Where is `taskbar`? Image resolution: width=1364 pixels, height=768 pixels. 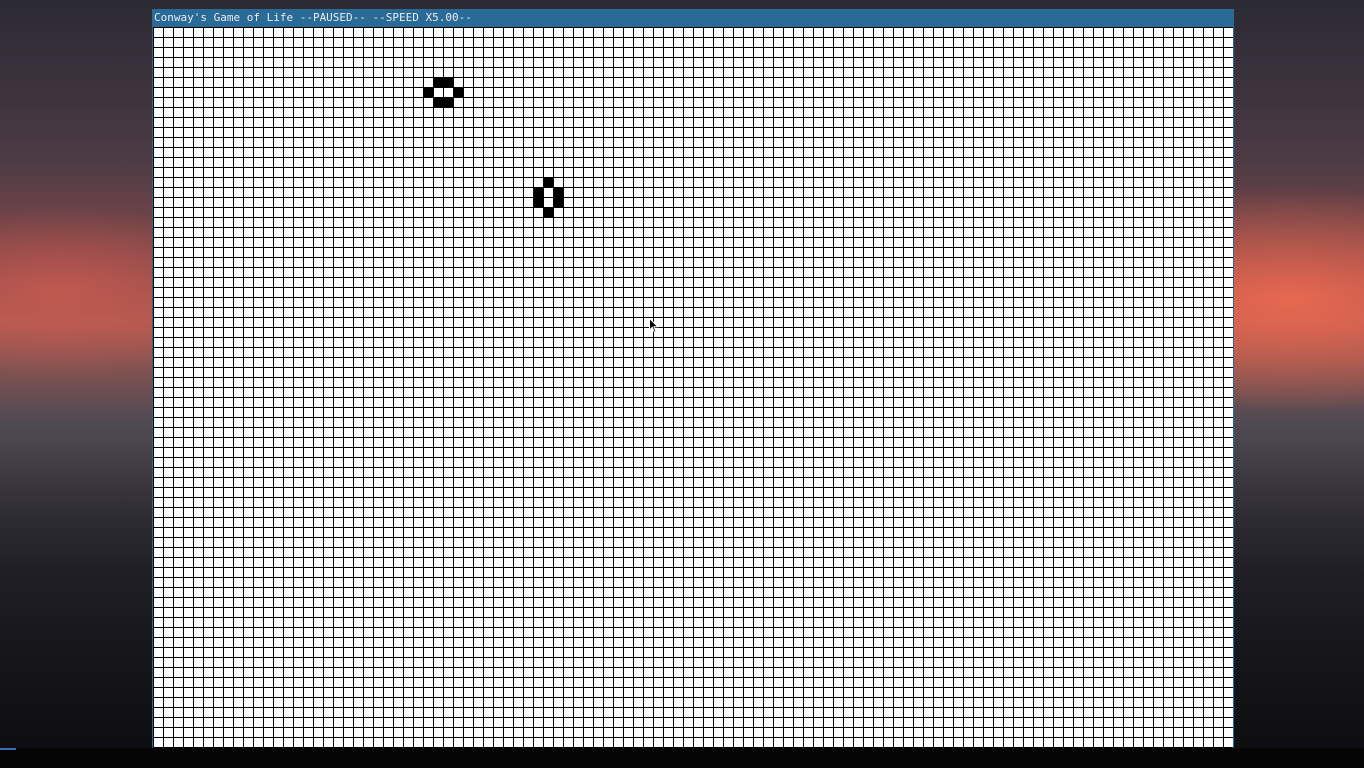 taskbar is located at coordinates (682, 758).